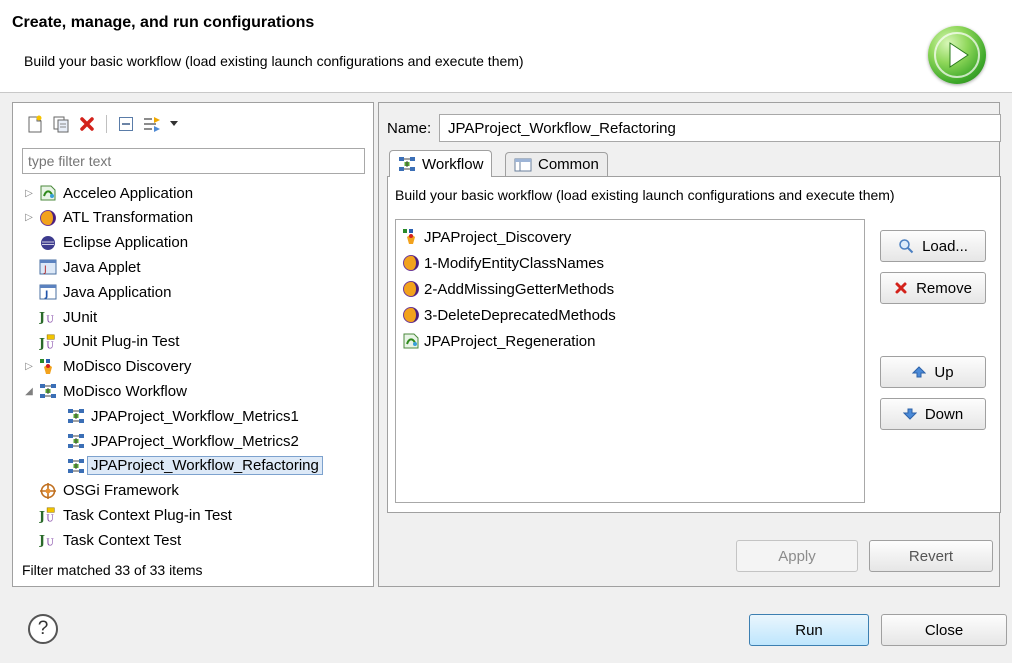  What do you see at coordinates (797, 556) in the screenshot?
I see `apply-button: Apply` at bounding box center [797, 556].